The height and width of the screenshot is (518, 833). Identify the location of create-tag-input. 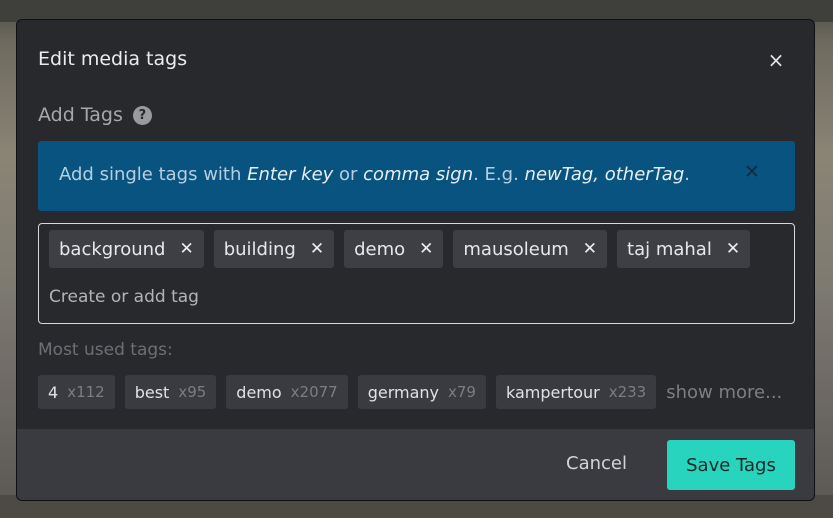
(349, 297).